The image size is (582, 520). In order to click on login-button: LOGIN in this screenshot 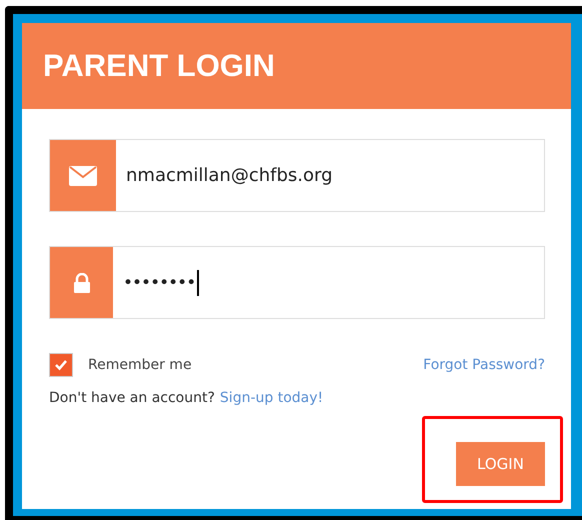, I will do `click(500, 464)`.